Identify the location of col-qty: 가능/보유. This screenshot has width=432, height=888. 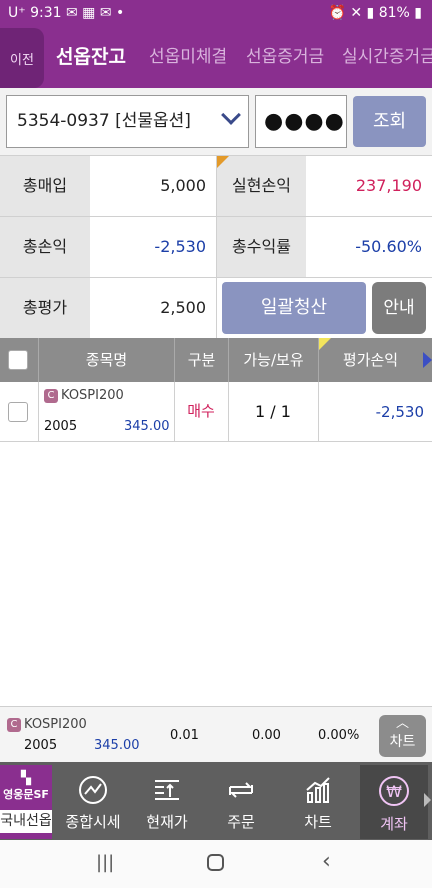
(273, 360).